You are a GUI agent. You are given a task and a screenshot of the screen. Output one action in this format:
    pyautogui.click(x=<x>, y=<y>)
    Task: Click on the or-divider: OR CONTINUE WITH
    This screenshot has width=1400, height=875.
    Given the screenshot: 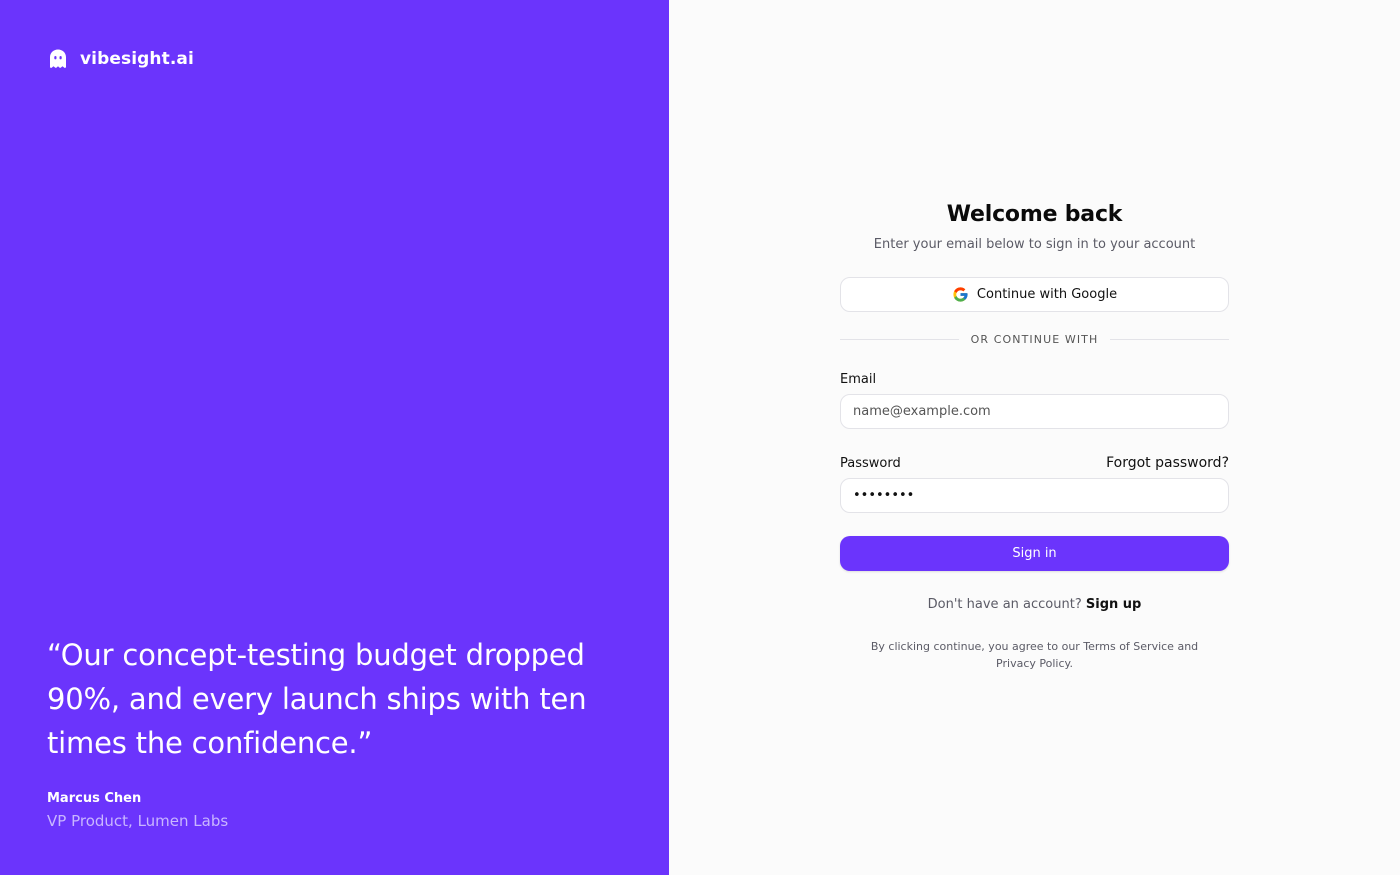 What is the action you would take?
    pyautogui.click(x=1034, y=339)
    